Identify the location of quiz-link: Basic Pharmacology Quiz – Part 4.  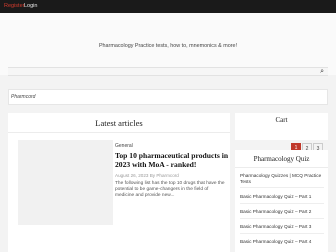
(283, 242).